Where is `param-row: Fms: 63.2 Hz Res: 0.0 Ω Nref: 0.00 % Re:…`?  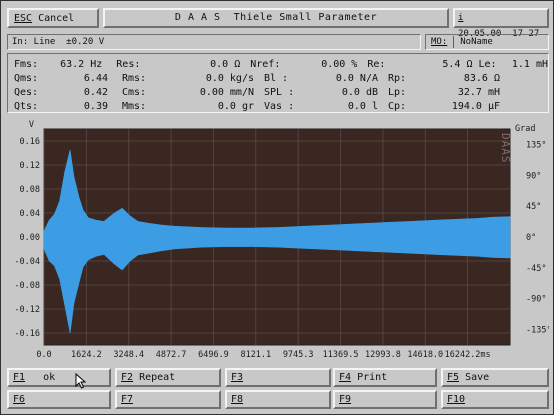 param-row: Fms: 63.2 Hz Res: 0.0 Ω Nref: 0.00 % Re:… is located at coordinates (281, 64).